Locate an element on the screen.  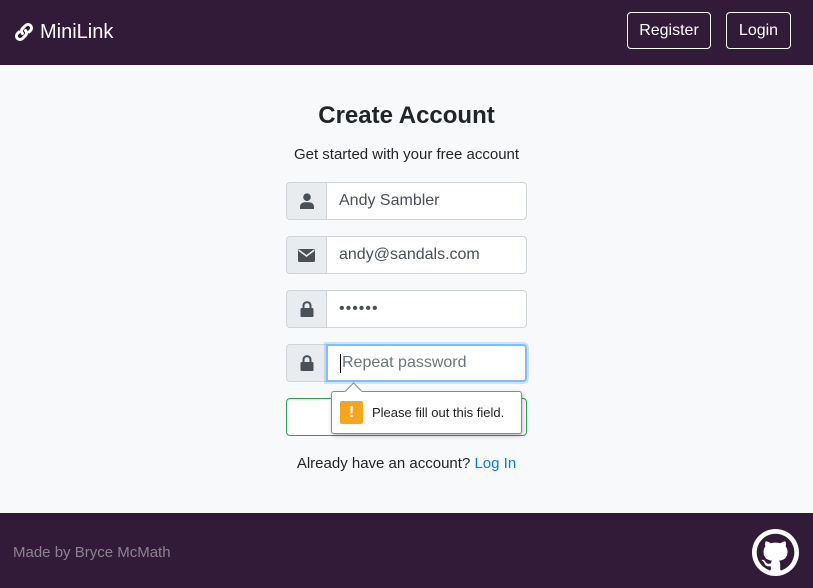
login-button: Login is located at coordinates (758, 30).